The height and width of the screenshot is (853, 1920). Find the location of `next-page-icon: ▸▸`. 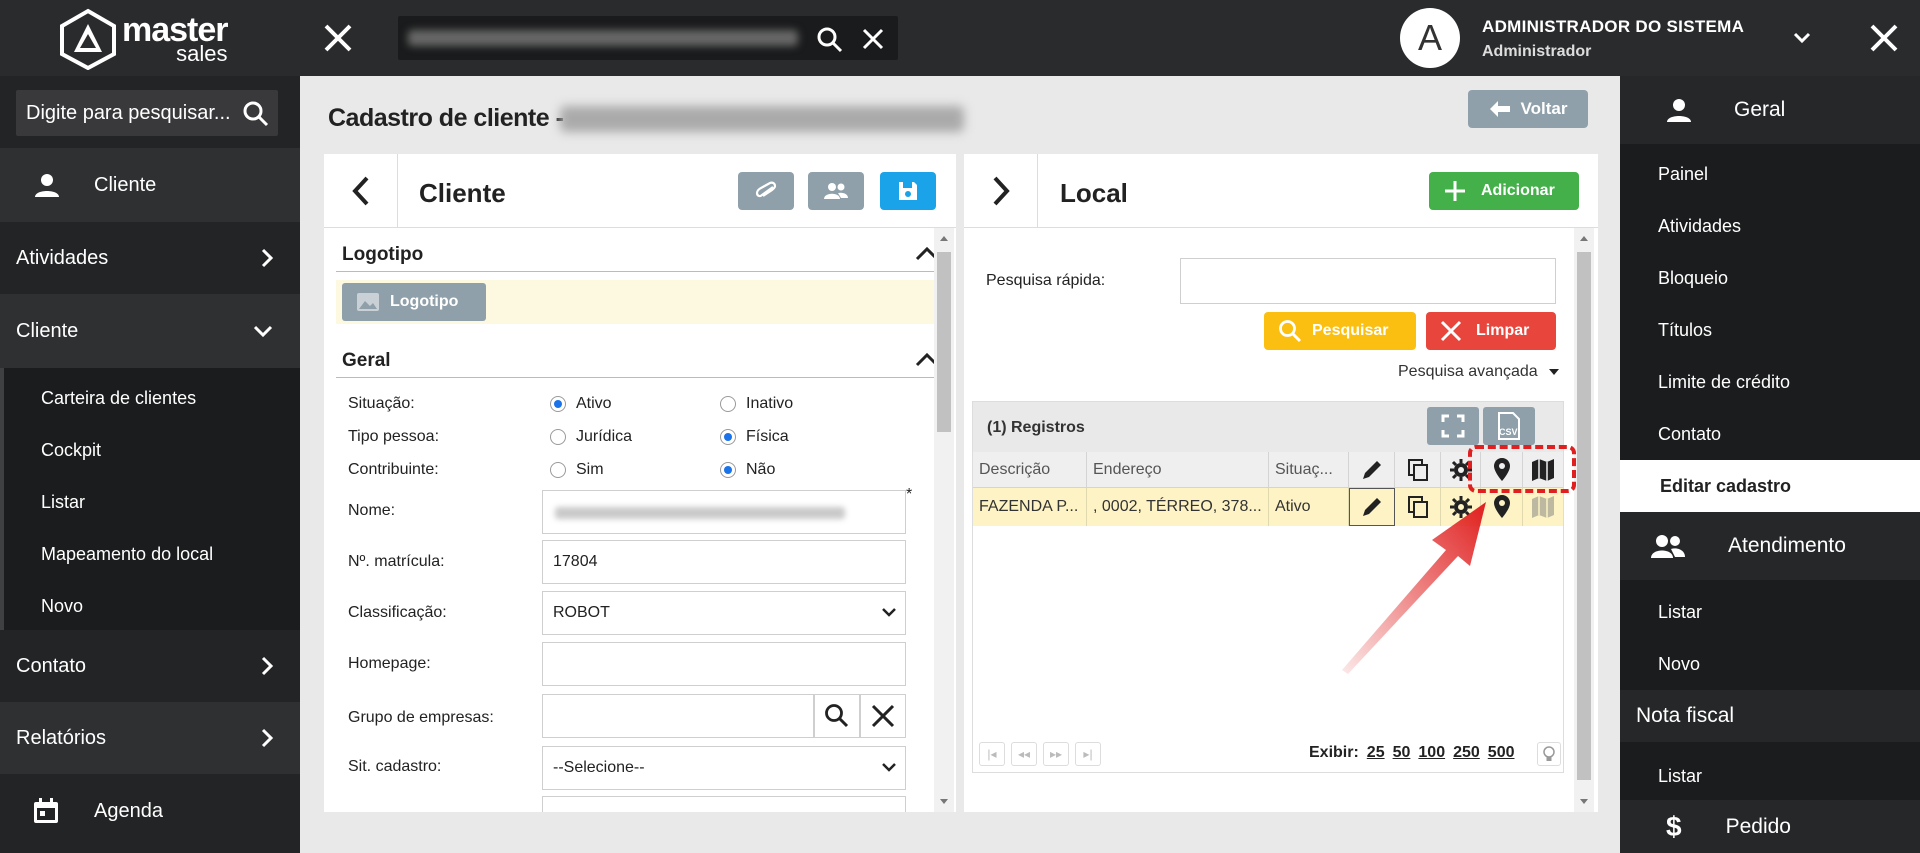

next-page-icon: ▸▸ is located at coordinates (1056, 754).